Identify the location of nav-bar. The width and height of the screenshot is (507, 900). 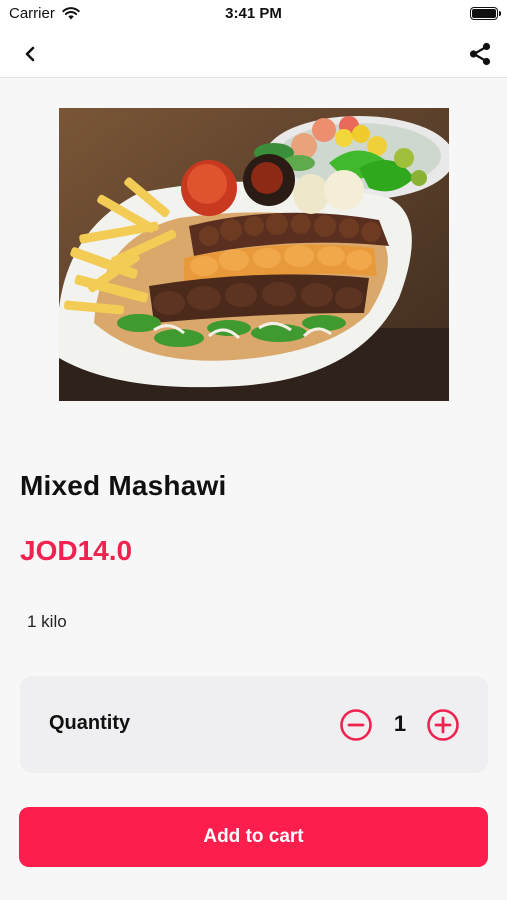
(253, 53).